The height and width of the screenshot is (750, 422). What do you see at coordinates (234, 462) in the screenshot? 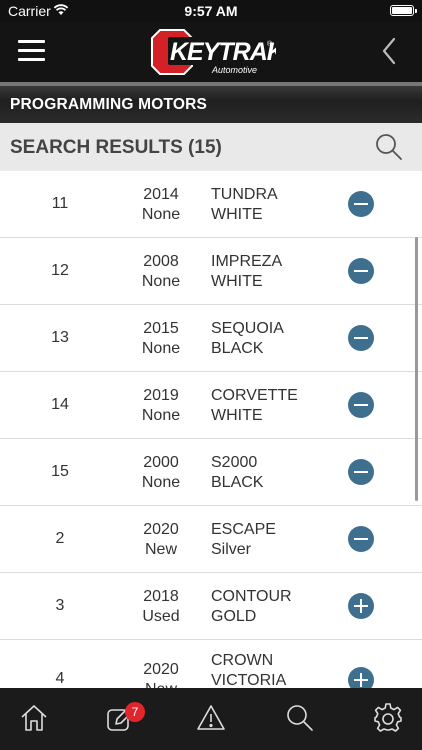
I see `item-model: S2000` at bounding box center [234, 462].